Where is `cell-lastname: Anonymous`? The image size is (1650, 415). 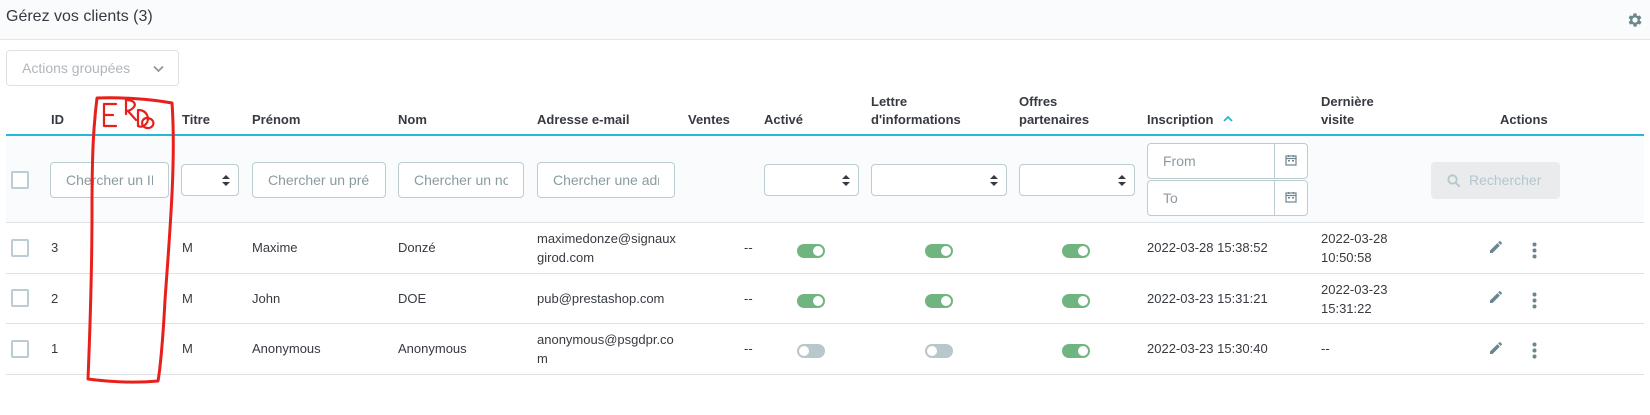 cell-lastname: Anonymous is located at coordinates (432, 348).